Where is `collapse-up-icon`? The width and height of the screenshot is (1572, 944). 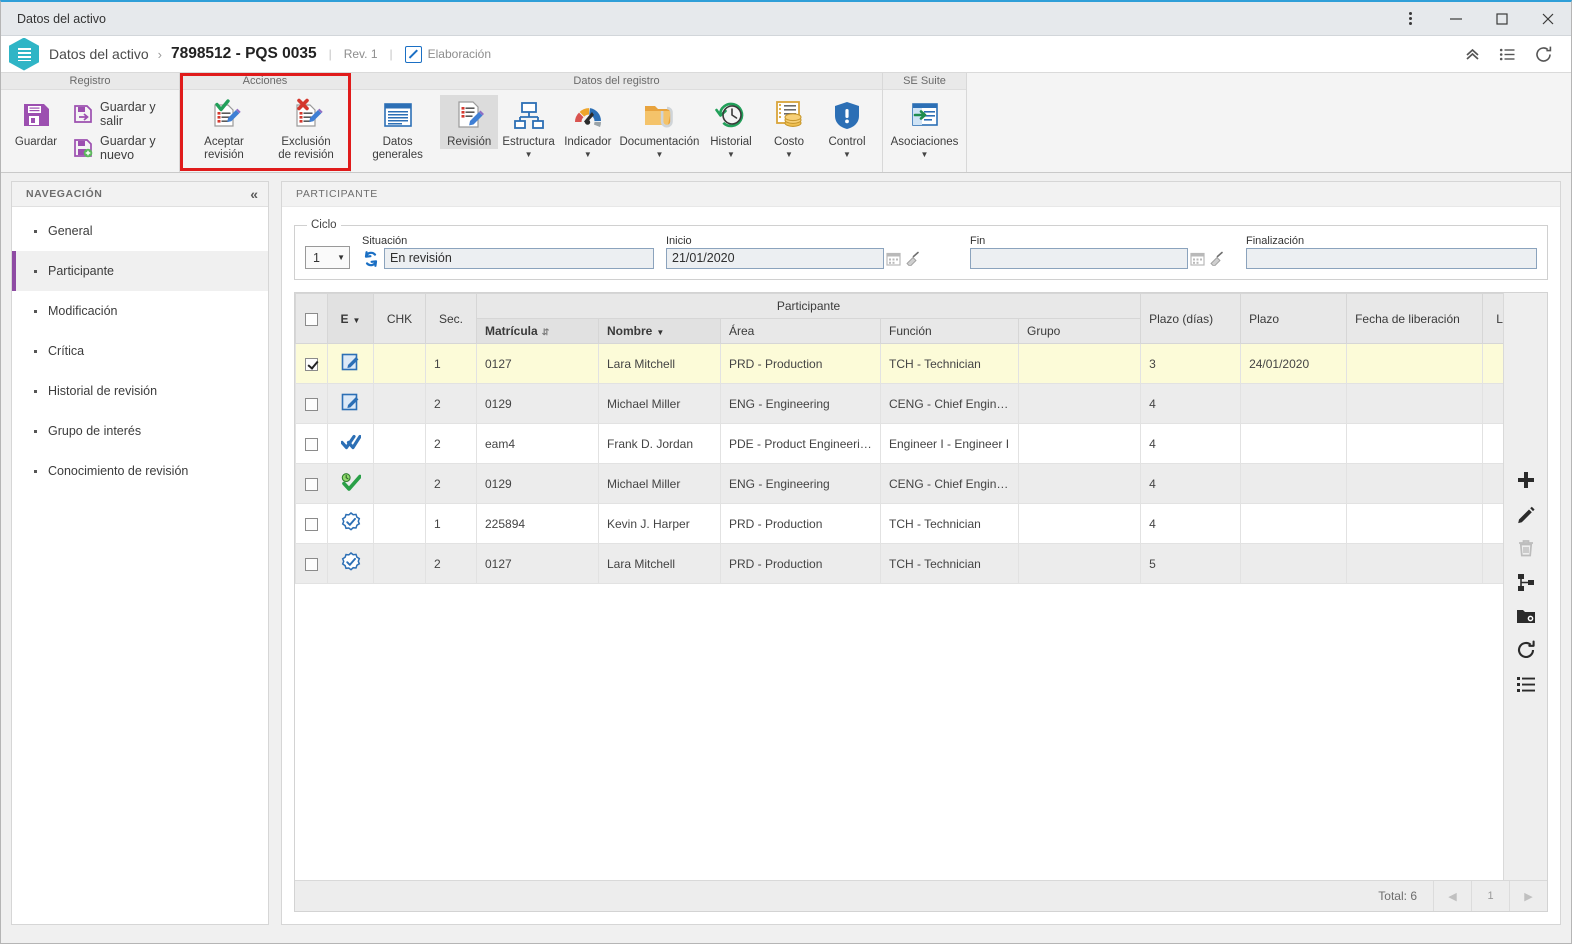
collapse-up-icon is located at coordinates (1472, 54).